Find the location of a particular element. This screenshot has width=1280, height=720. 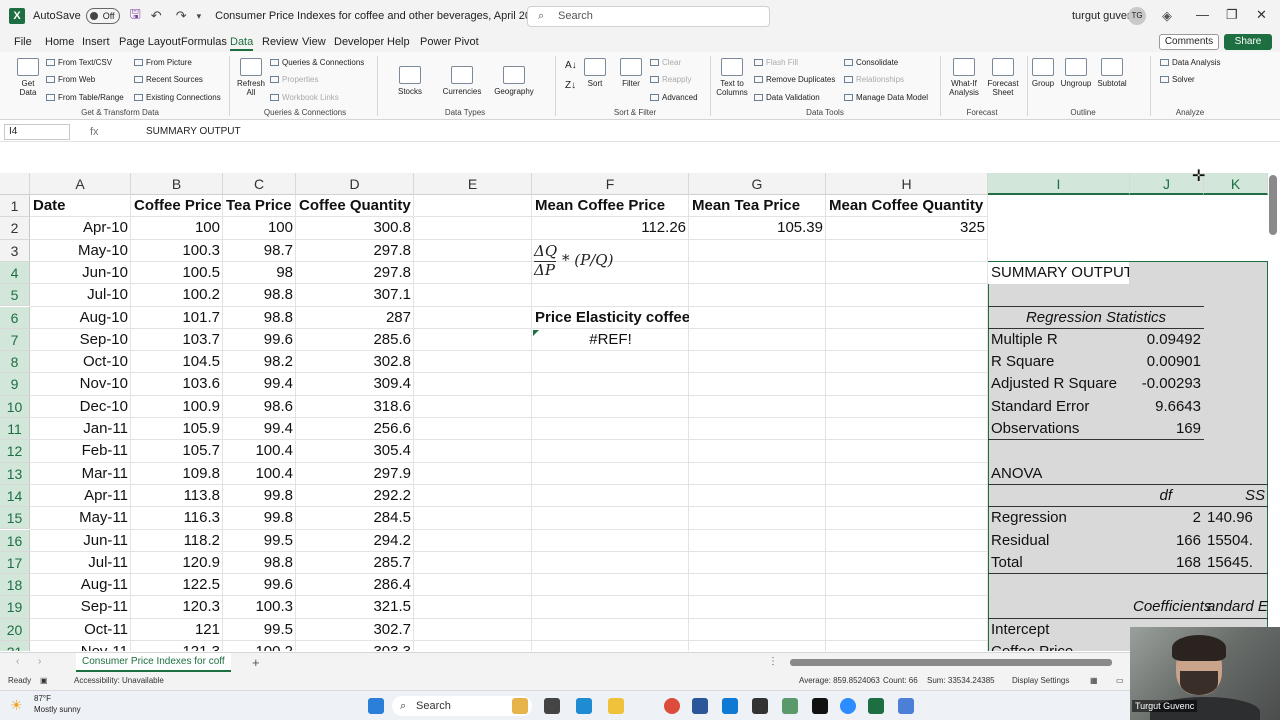

restore-icon: ❐ is located at coordinates (1232, 15).